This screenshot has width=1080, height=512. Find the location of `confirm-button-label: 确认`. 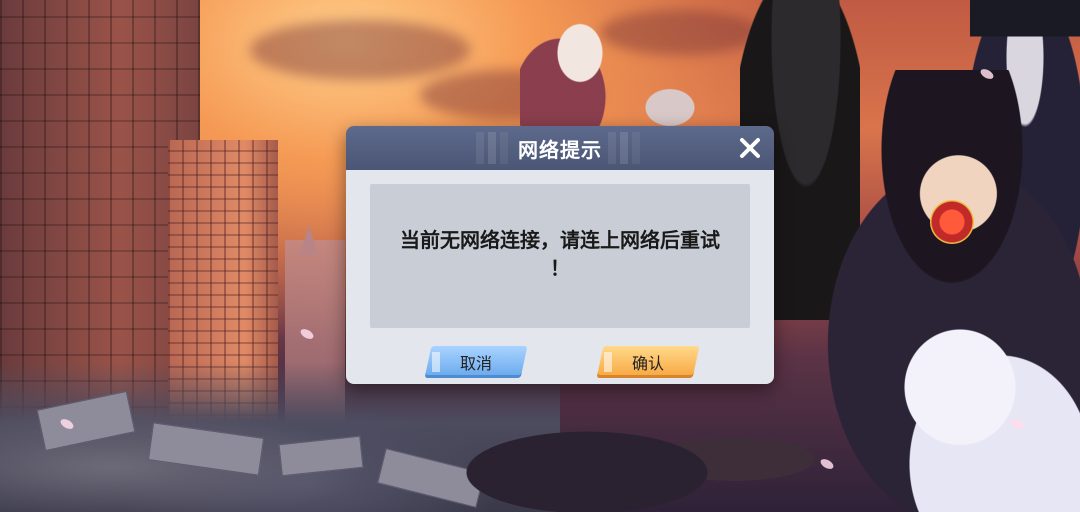

confirm-button-label: 确认 is located at coordinates (647, 363).